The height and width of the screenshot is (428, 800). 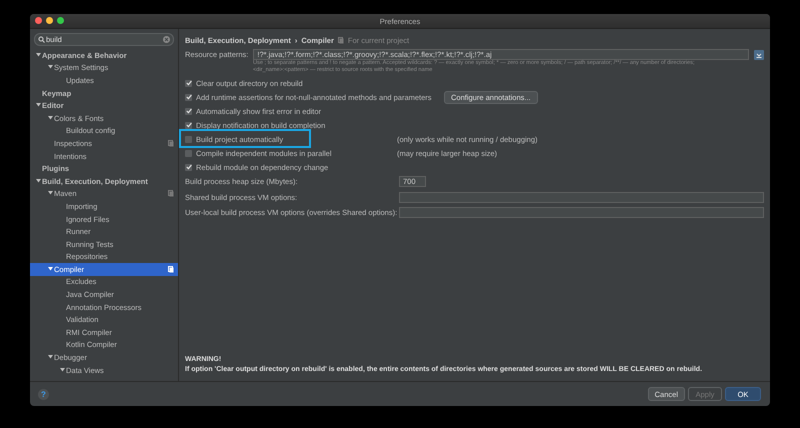 I want to click on minimize-button, so click(x=49, y=20).